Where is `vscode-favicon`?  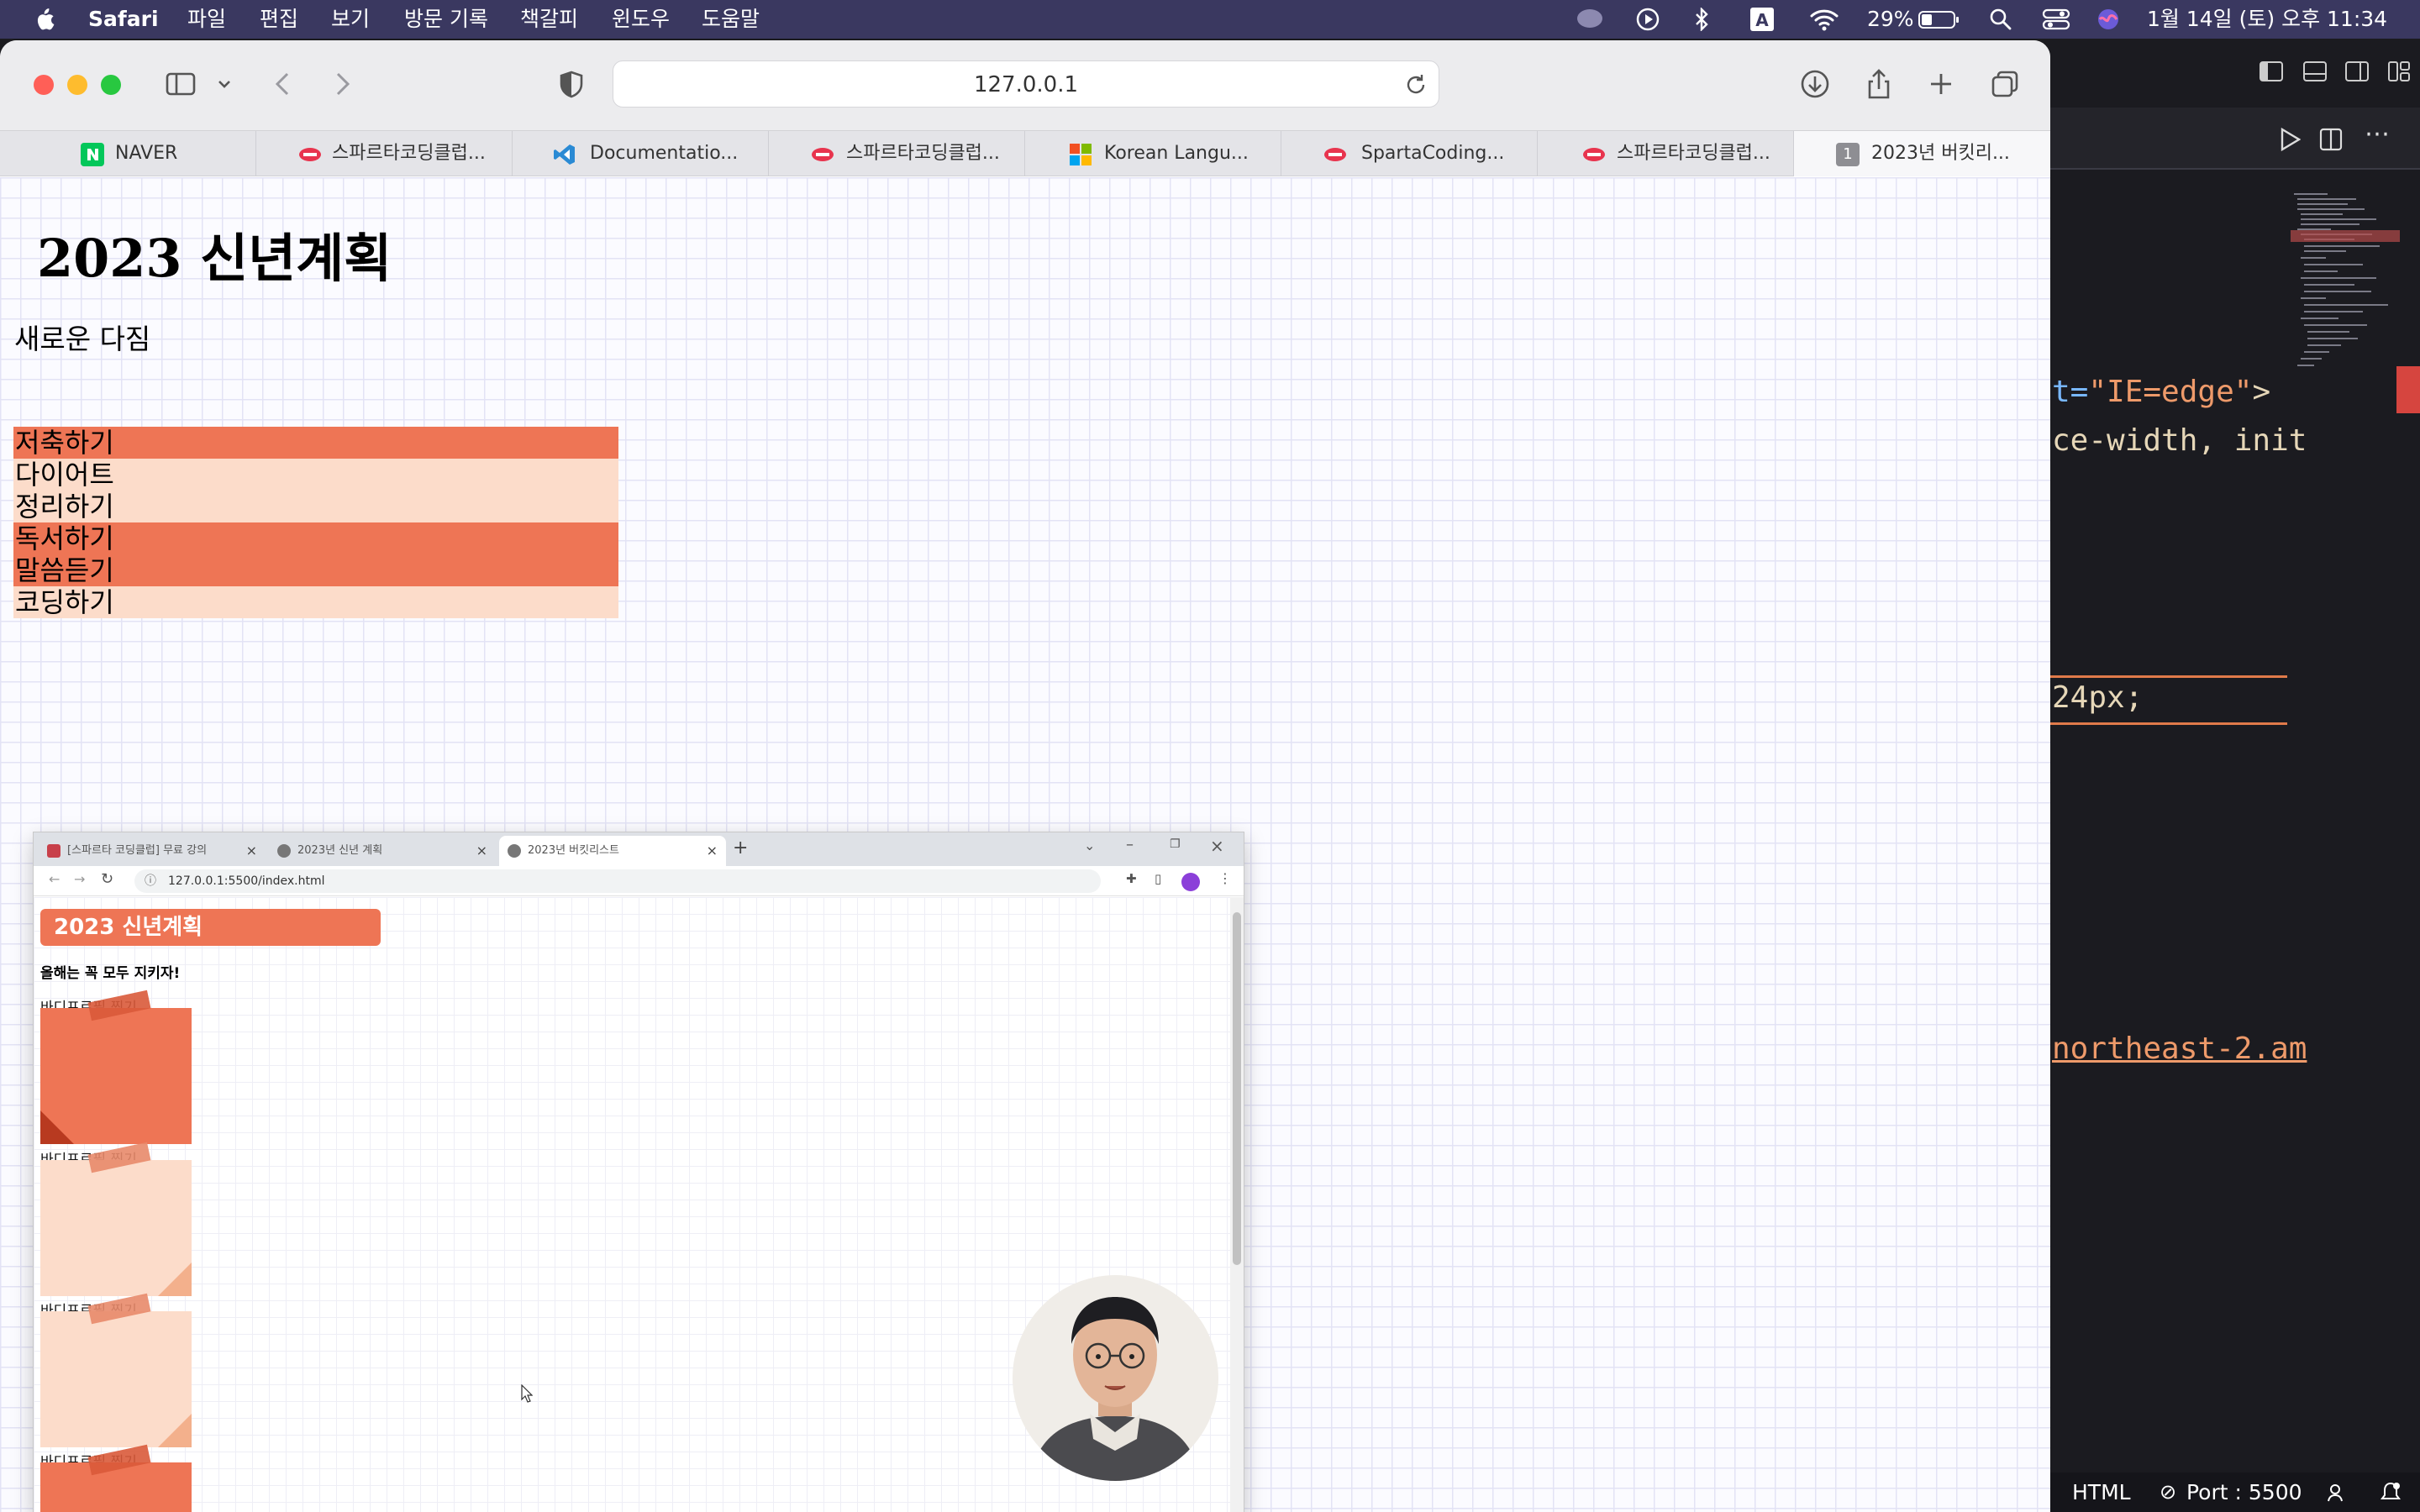 vscode-favicon is located at coordinates (564, 154).